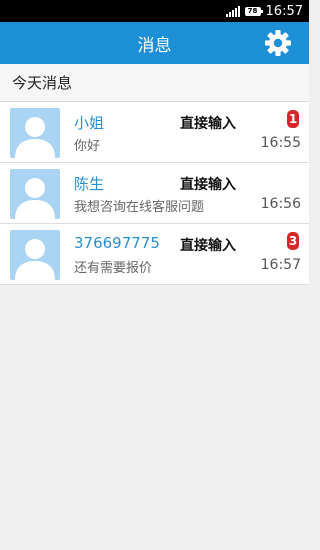  What do you see at coordinates (89, 123) in the screenshot?
I see `sender-name: 小姐` at bounding box center [89, 123].